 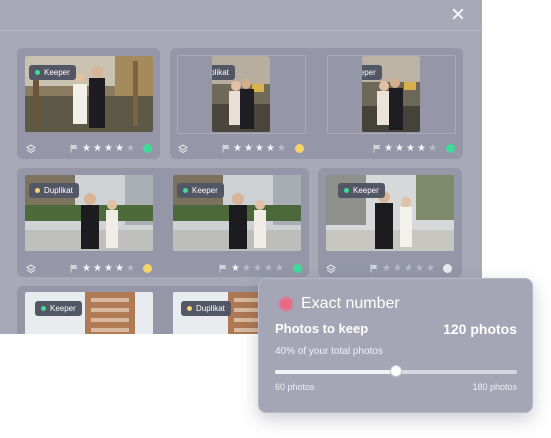 What do you see at coordinates (335, 372) in the screenshot?
I see `slider-fill` at bounding box center [335, 372].